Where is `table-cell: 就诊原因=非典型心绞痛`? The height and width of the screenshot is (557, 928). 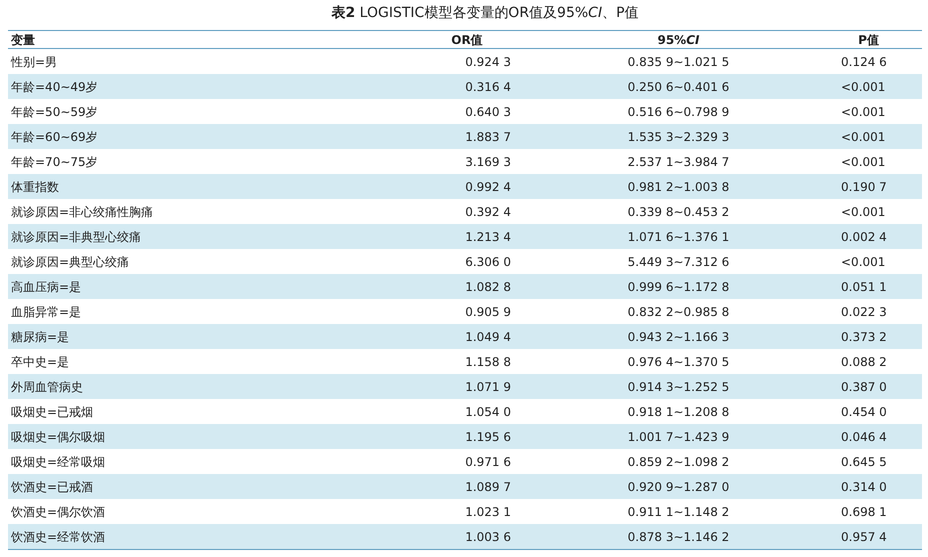 table-cell: 就诊原因=非典型心绞痛 is located at coordinates (205, 236).